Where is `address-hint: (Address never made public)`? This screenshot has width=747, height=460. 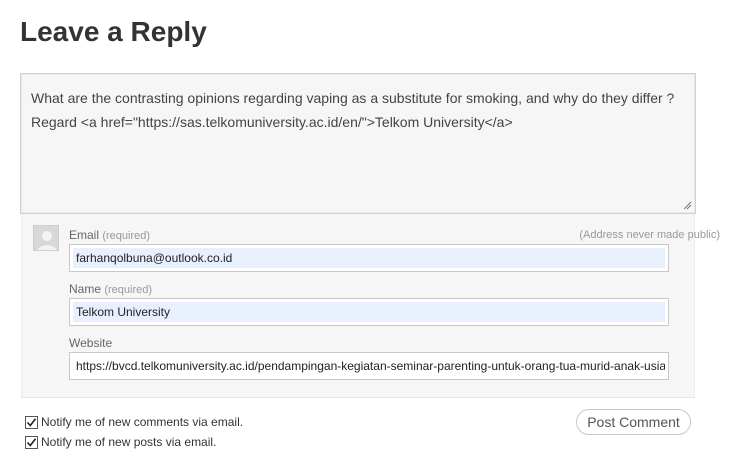 address-hint: (Address never made public) is located at coordinates (649, 235).